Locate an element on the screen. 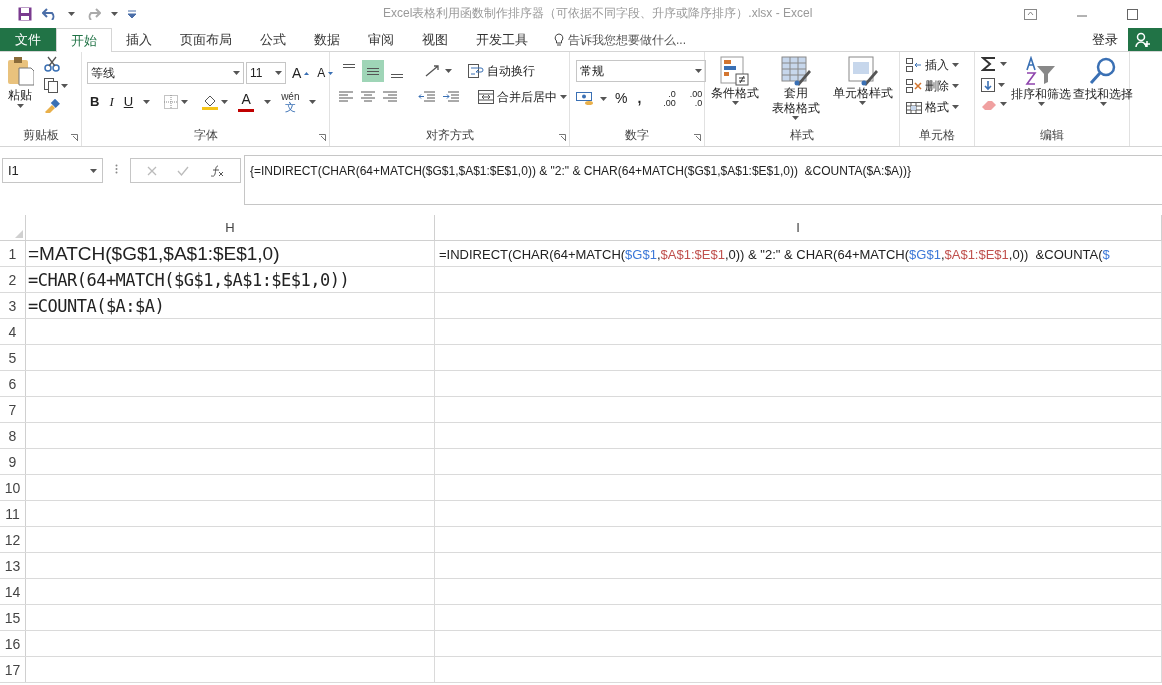 The width and height of the screenshot is (1162, 685). ribbon-tab: 公式 is located at coordinates (273, 39).